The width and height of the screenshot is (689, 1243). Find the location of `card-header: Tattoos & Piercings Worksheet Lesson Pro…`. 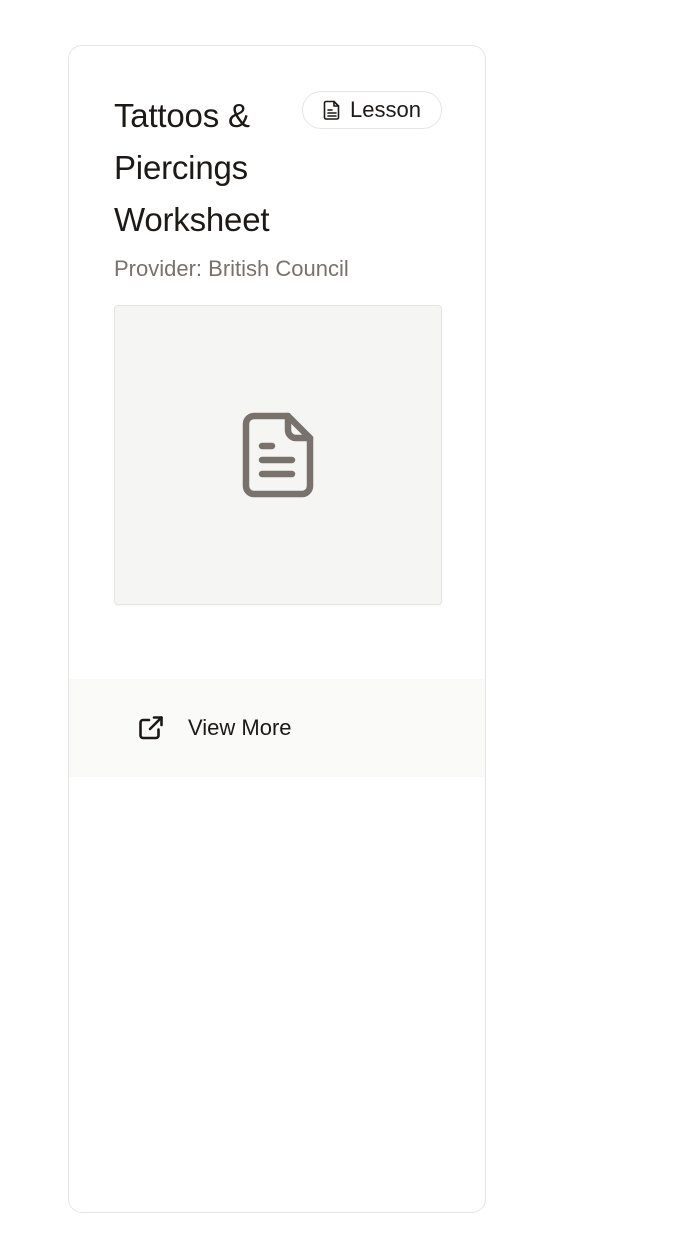

card-header: Tattoos & Piercings Worksheet Lesson Pro… is located at coordinates (278, 186).